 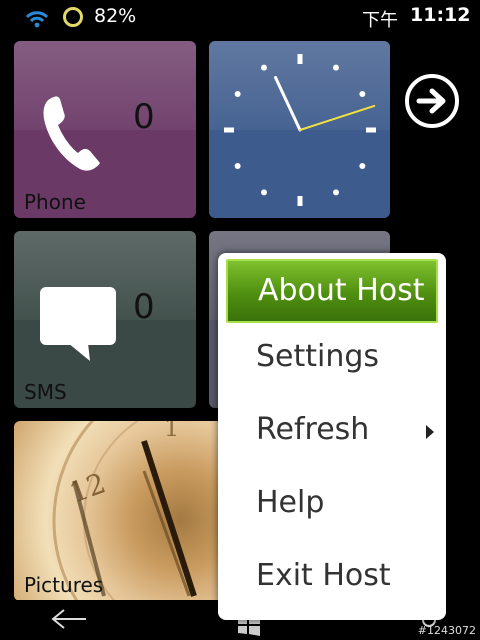 I want to click on menu-item-about-host: About Host, so click(x=332, y=291).